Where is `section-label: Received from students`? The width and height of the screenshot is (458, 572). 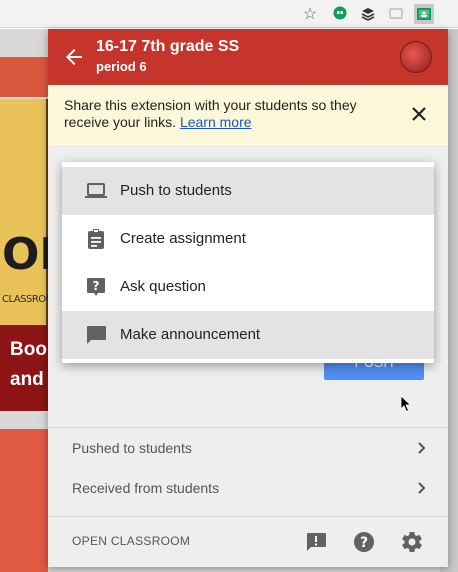 section-label: Received from students is located at coordinates (146, 488).